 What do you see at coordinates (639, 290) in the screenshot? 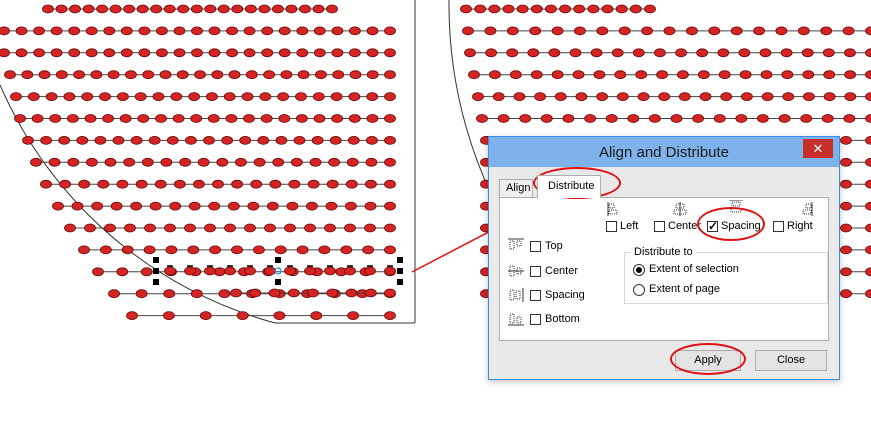
I see `extent-of-page-radio` at bounding box center [639, 290].